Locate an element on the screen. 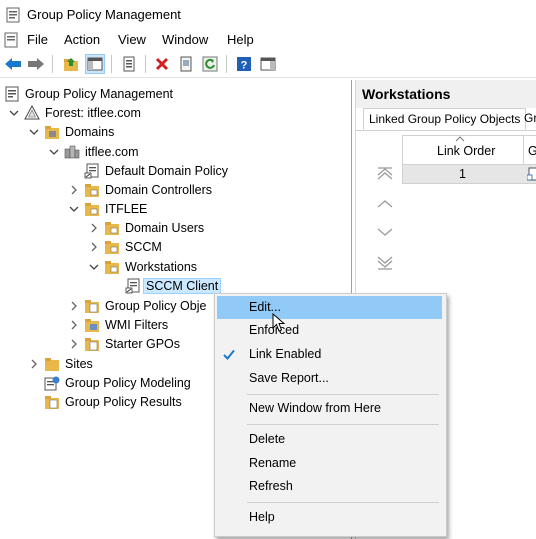 This screenshot has width=536, height=539. delete-button is located at coordinates (162, 64).